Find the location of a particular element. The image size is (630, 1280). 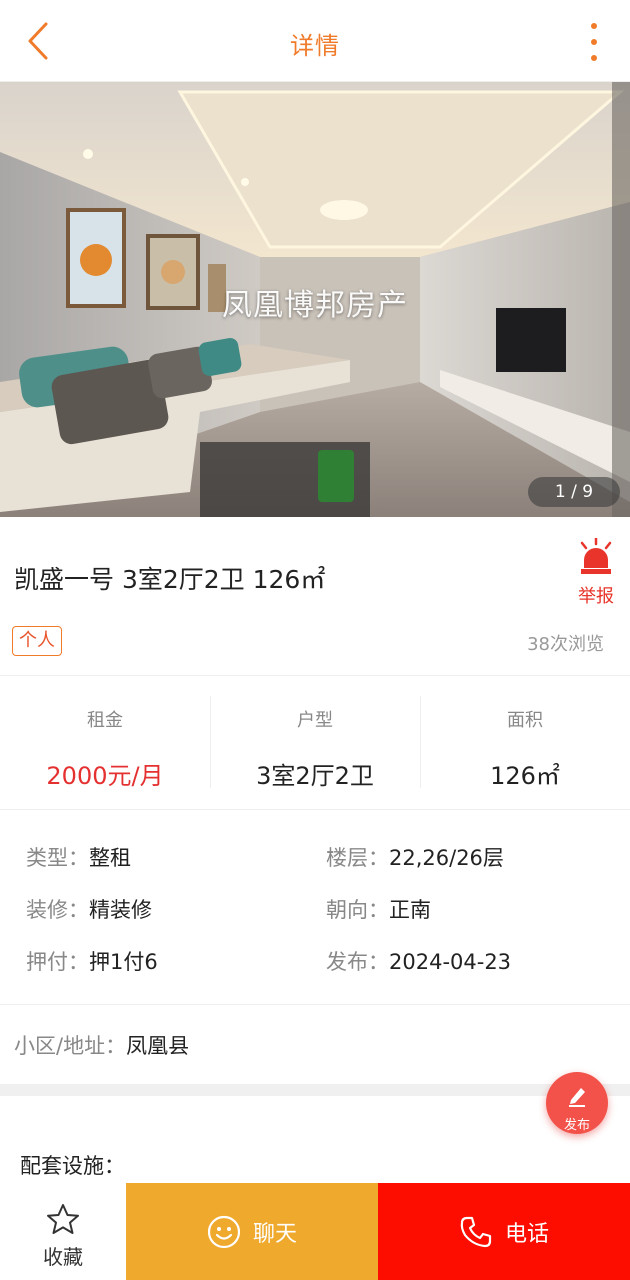

agency-watermark: 凤凰博邦房产 is located at coordinates (315, 305).